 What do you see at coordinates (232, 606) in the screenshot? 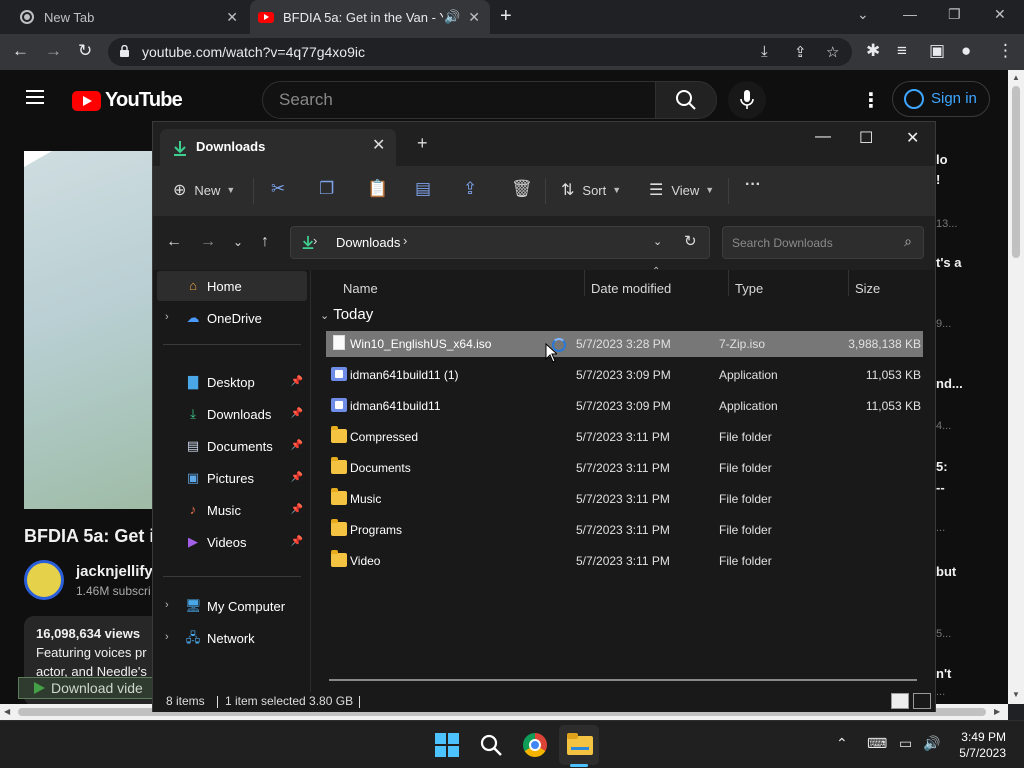
I see `nav-item-my-computer: › 🖥 My Computer` at bounding box center [232, 606].